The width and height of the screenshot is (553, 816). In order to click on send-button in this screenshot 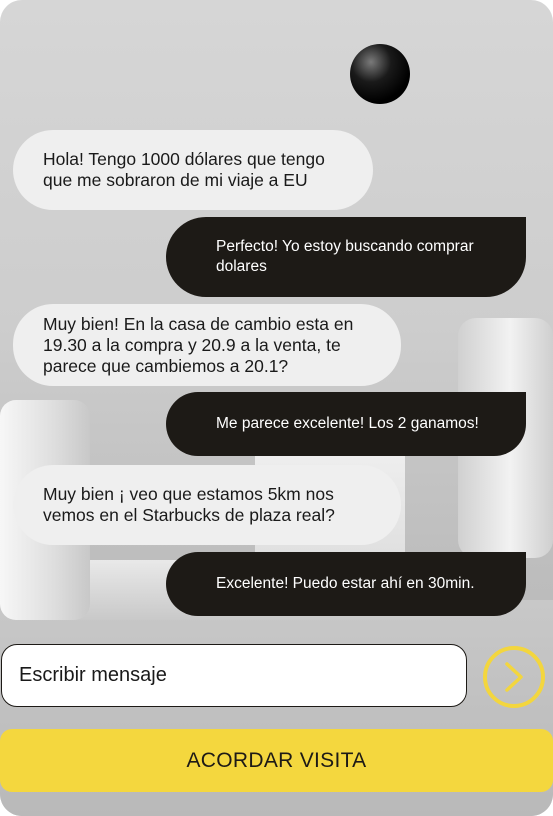, I will do `click(514, 677)`.